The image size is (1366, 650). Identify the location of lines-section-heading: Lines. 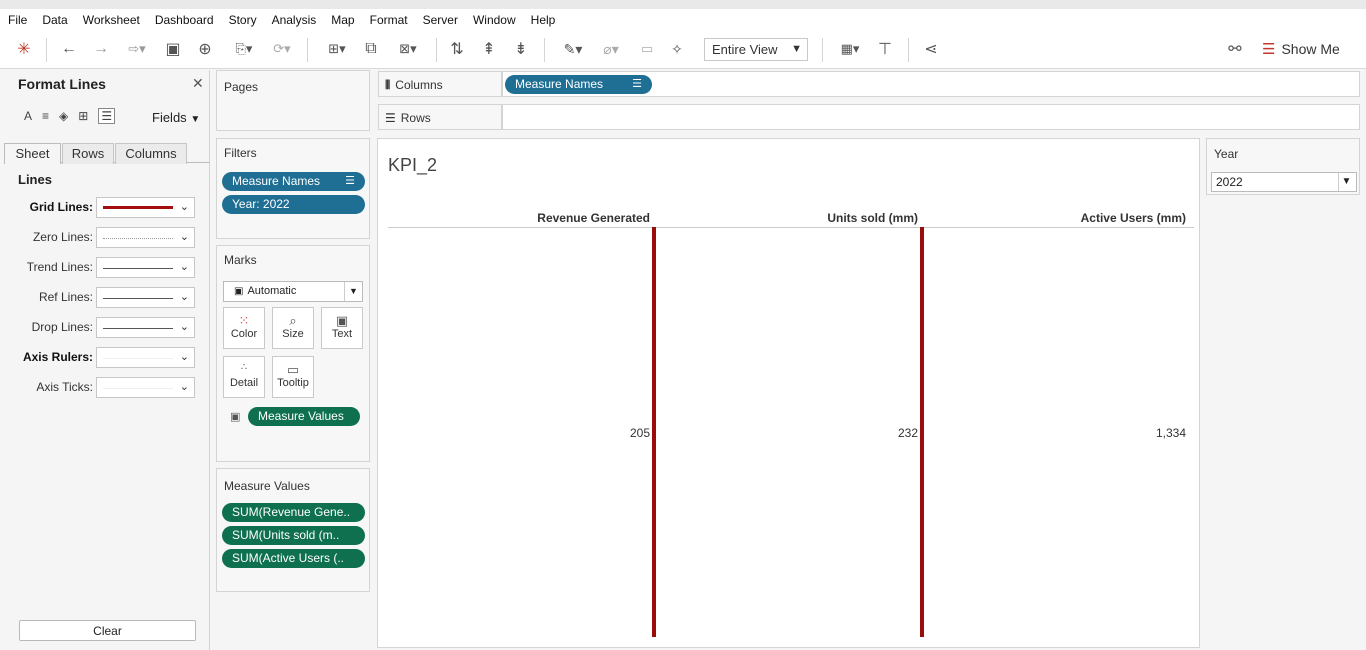
(35, 179).